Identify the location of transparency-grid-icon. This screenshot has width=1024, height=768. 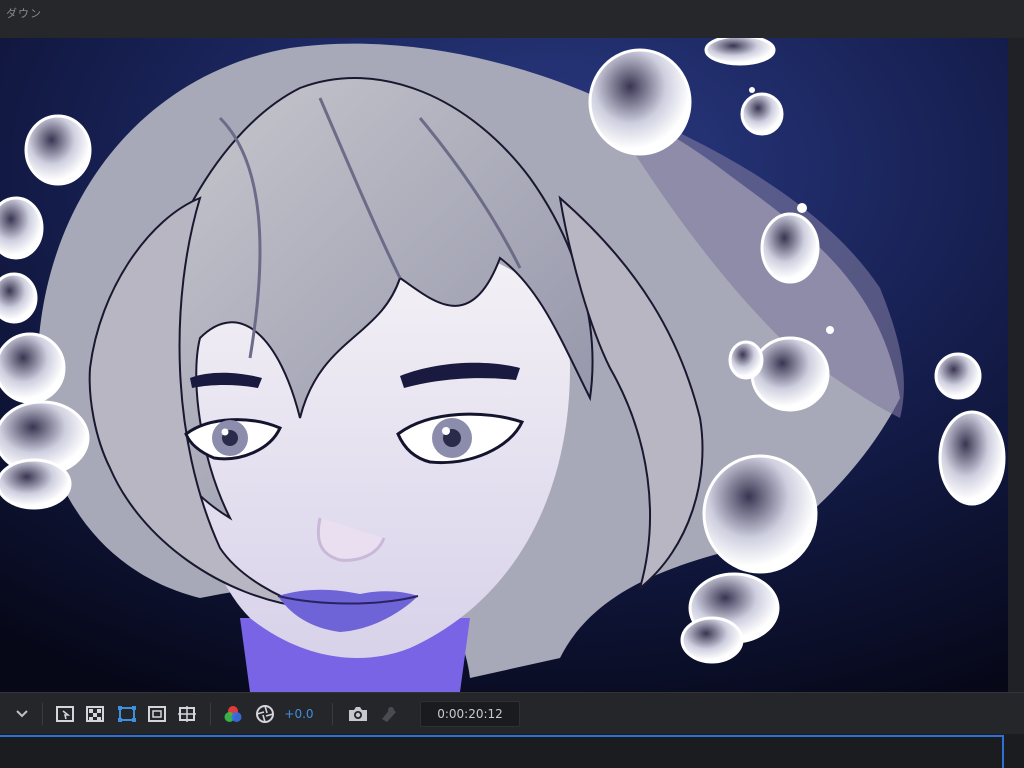
(95, 714).